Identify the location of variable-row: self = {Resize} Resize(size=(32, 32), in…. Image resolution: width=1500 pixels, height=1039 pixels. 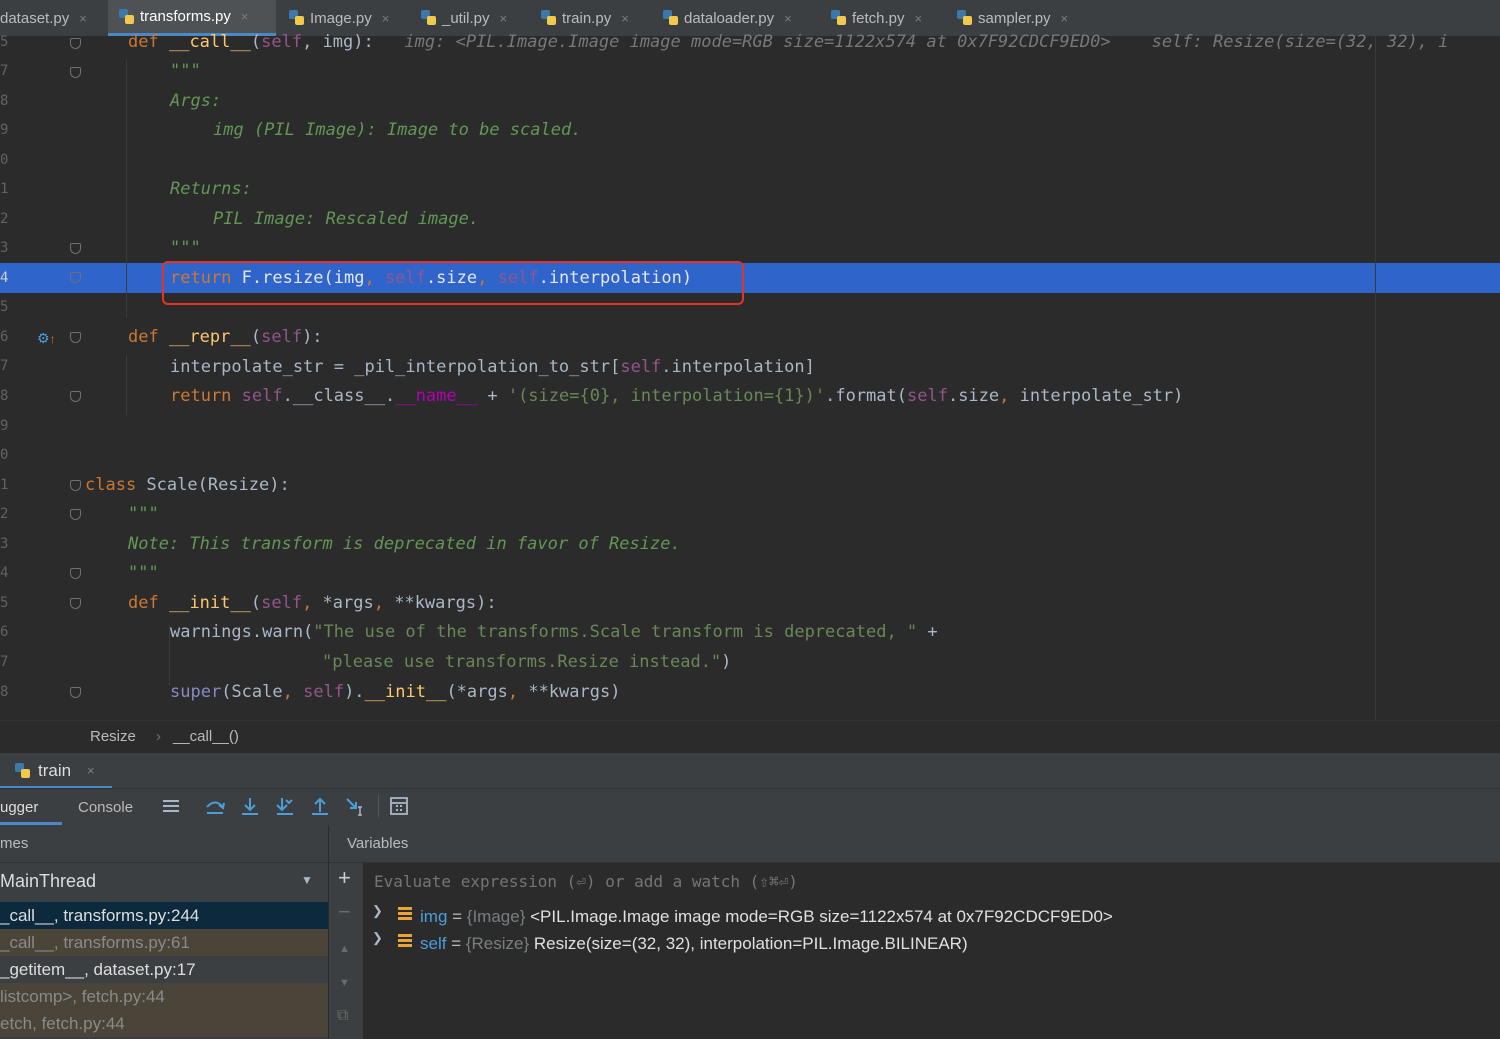
(694, 943).